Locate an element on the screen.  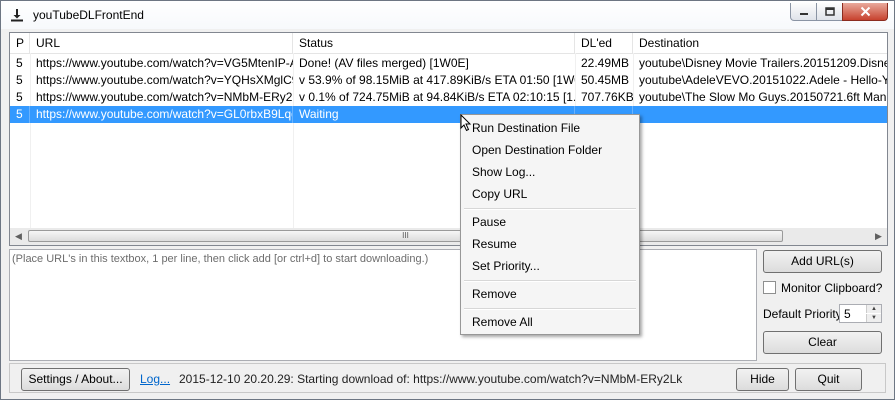
scroll-right-icon: ▶ is located at coordinates (878, 236).